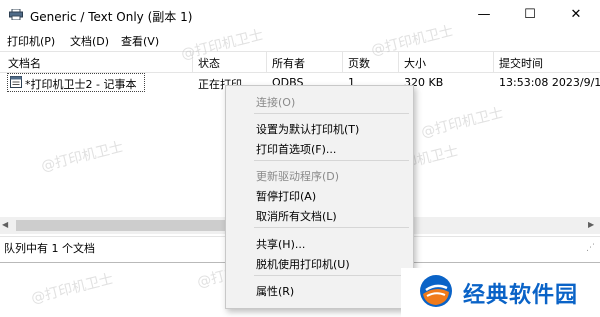 This screenshot has width=600, height=317. What do you see at coordinates (275, 102) in the screenshot?
I see `menu-connect: 连接(O)` at bounding box center [275, 102].